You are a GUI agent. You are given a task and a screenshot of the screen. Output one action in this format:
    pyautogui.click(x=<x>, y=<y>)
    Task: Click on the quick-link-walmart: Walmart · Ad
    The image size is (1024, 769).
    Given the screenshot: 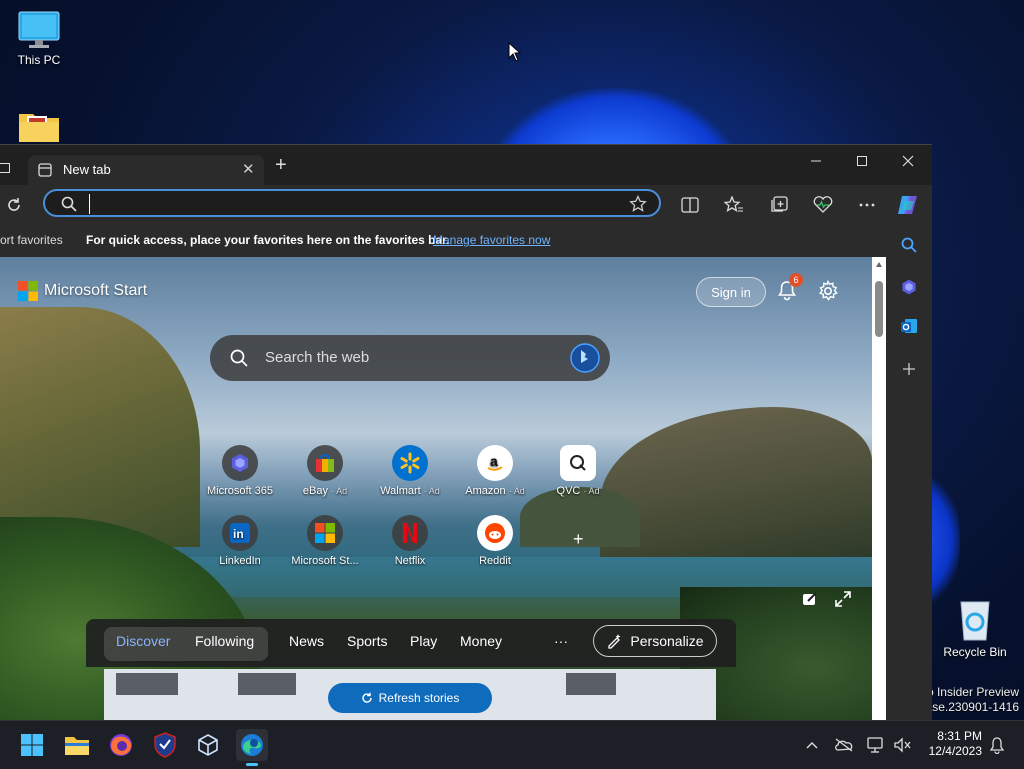 What is the action you would take?
    pyautogui.click(x=410, y=471)
    